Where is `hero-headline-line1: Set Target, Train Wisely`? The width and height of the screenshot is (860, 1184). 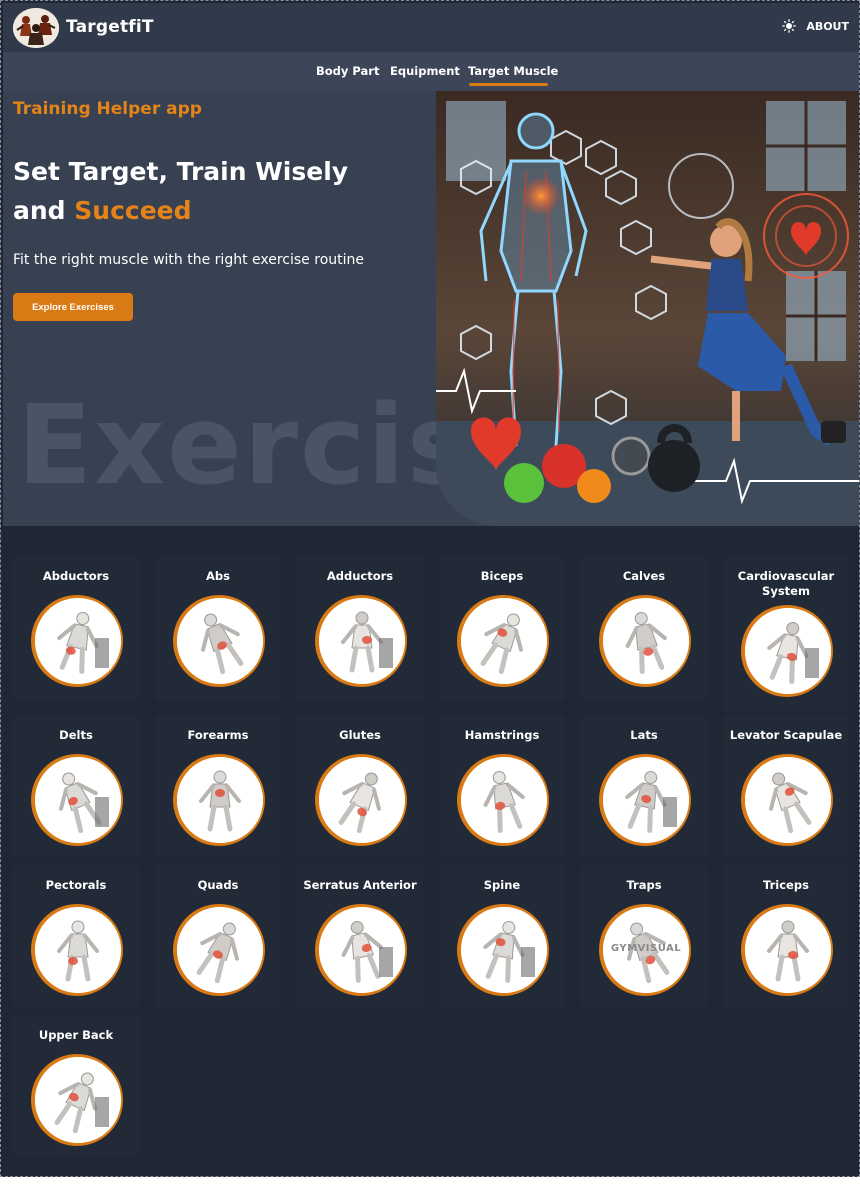 hero-headline-line1: Set Target, Train Wisely is located at coordinates (181, 171).